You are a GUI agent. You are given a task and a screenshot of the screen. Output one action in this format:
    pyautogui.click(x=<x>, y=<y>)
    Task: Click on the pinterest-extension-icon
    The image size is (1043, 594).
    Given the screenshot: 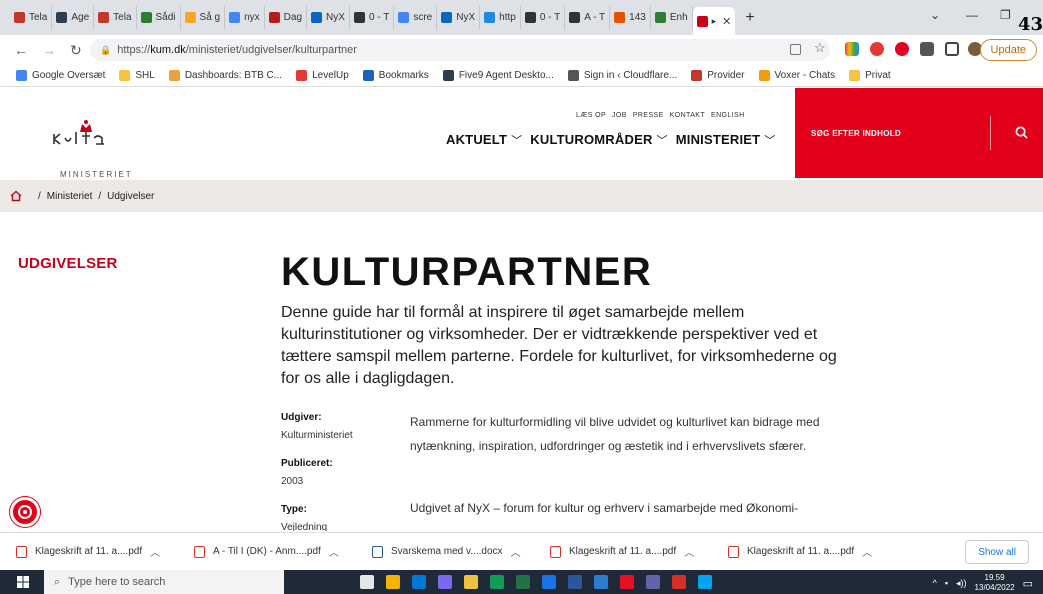 What is the action you would take?
    pyautogui.click(x=902, y=49)
    